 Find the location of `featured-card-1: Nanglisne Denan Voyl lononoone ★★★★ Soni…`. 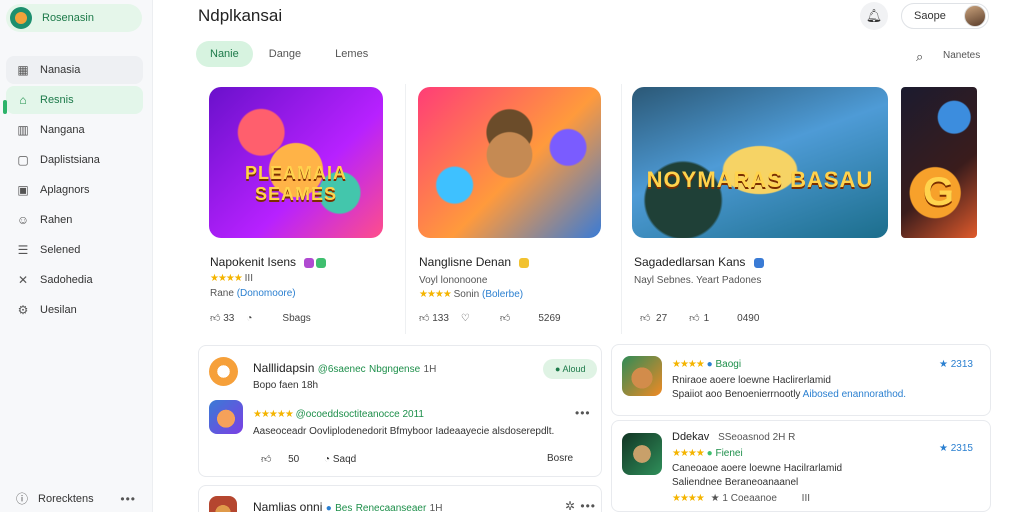

featured-card-1: Nanglisne Denan Voyl lononoone ★★★★ Soni… is located at coordinates (514, 209).